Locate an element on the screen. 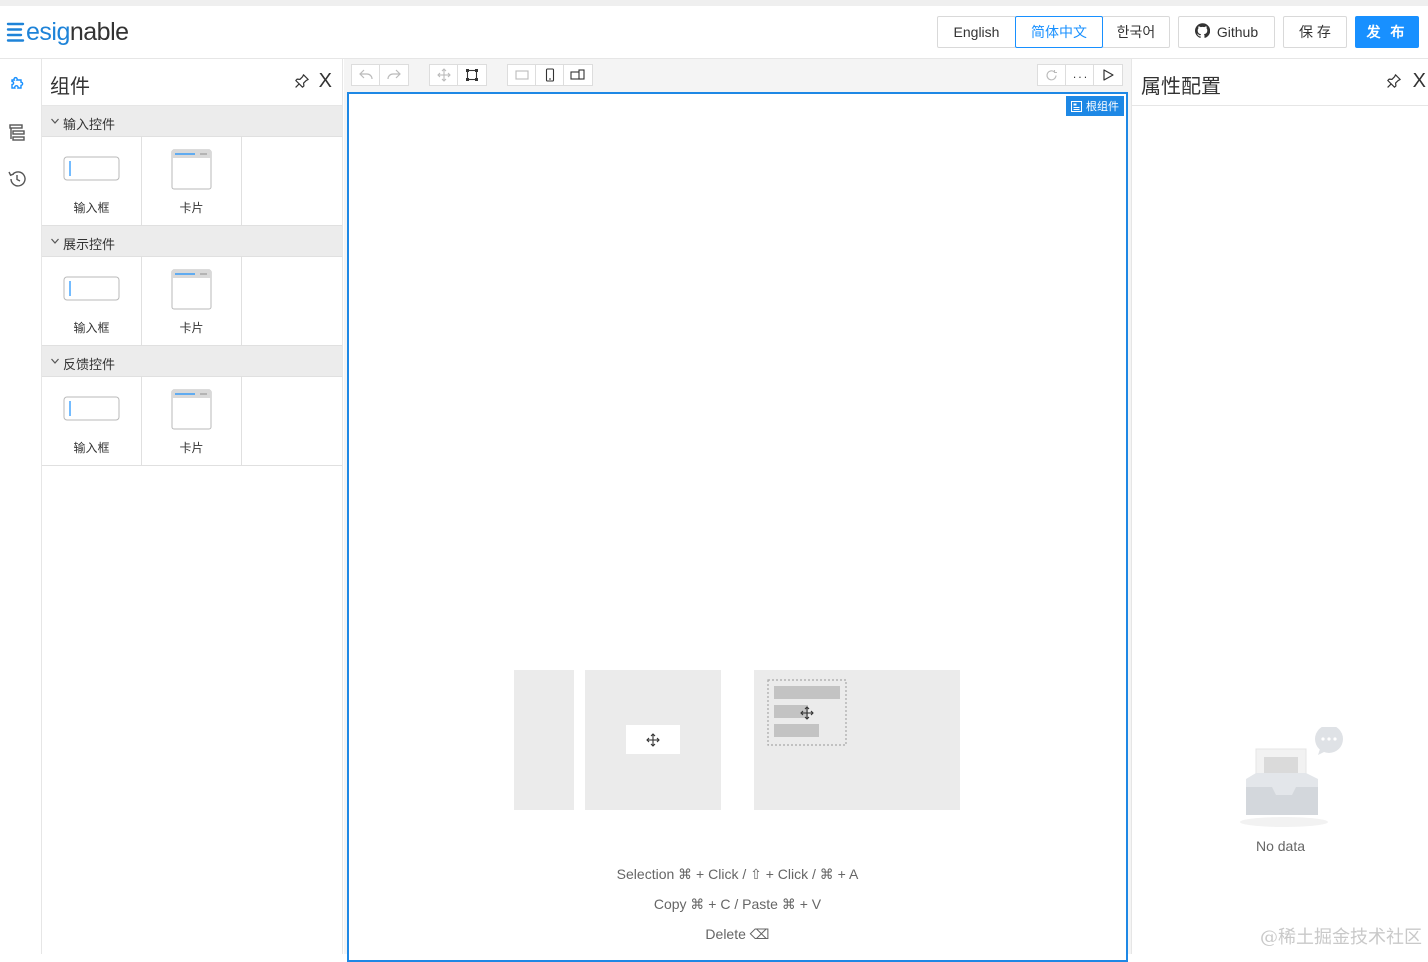  left-icon-bar is located at coordinates (21, 506).